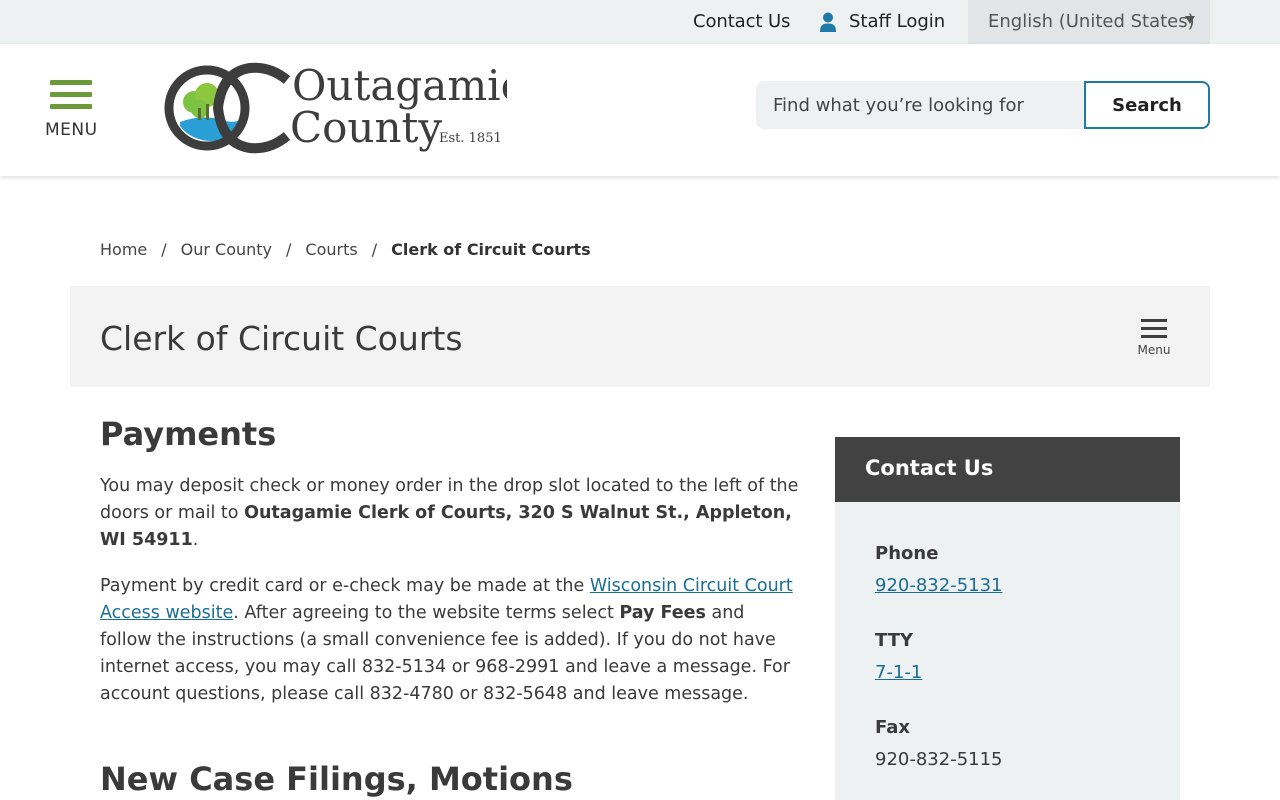 This screenshot has height=800, width=1280. I want to click on user-icon, so click(828, 22).